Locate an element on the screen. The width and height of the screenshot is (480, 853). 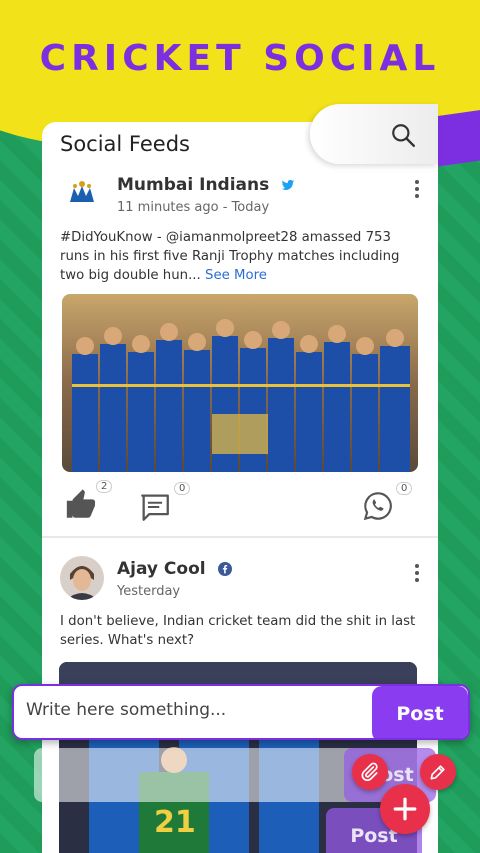
post-author-name: Ajay Cool is located at coordinates (161, 569).